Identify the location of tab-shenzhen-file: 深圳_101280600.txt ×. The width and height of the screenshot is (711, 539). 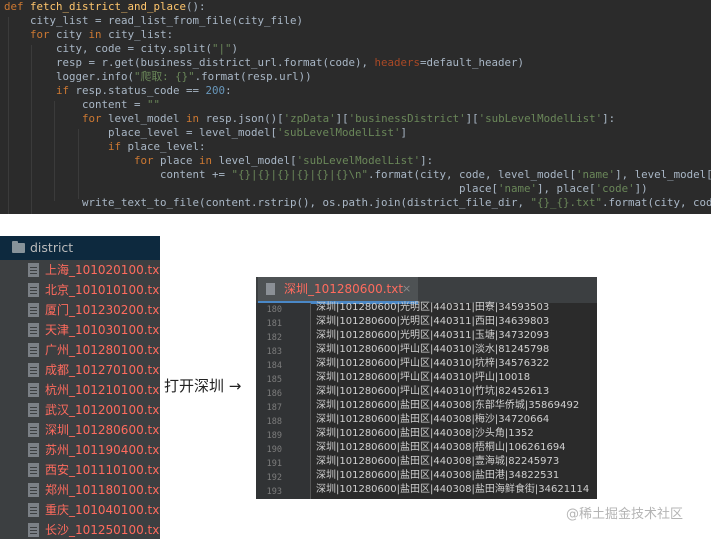
(338, 290).